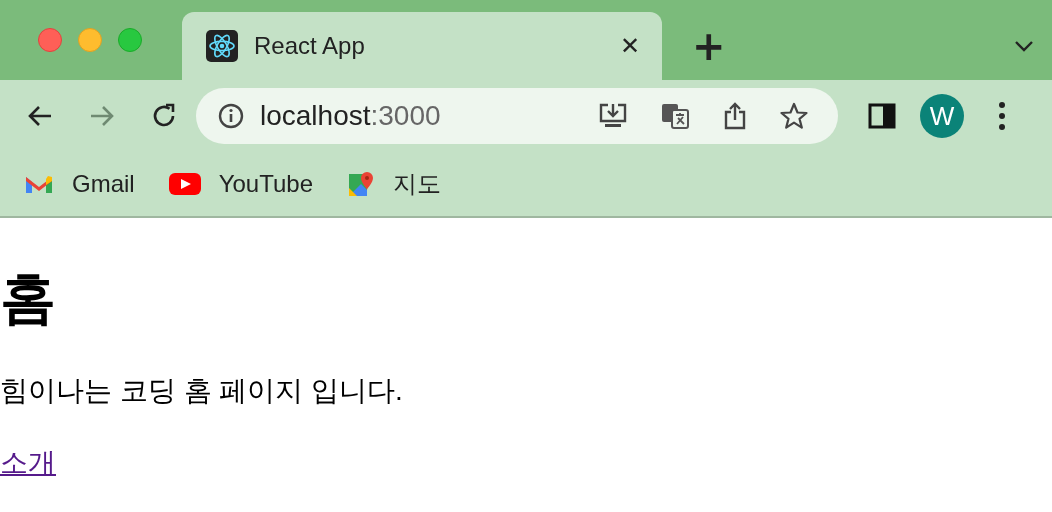 The image size is (1052, 512). I want to click on more-menu-icon, so click(1002, 116).